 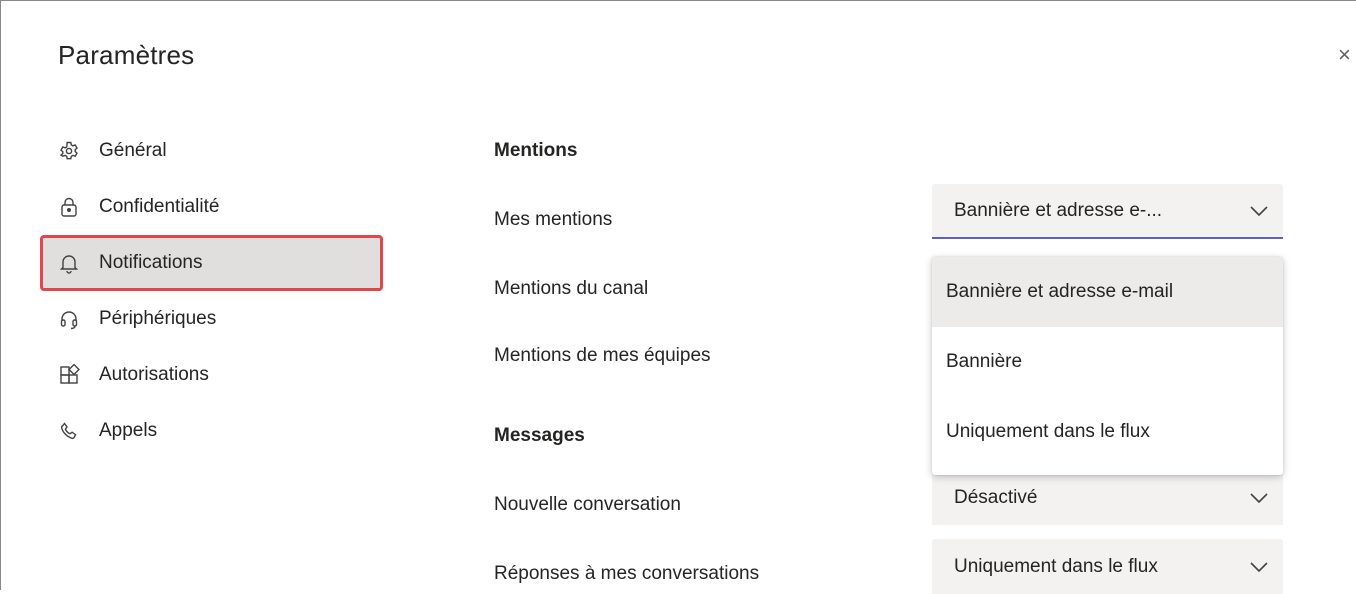 What do you see at coordinates (128, 430) in the screenshot?
I see `sidebar-item-label: Appels` at bounding box center [128, 430].